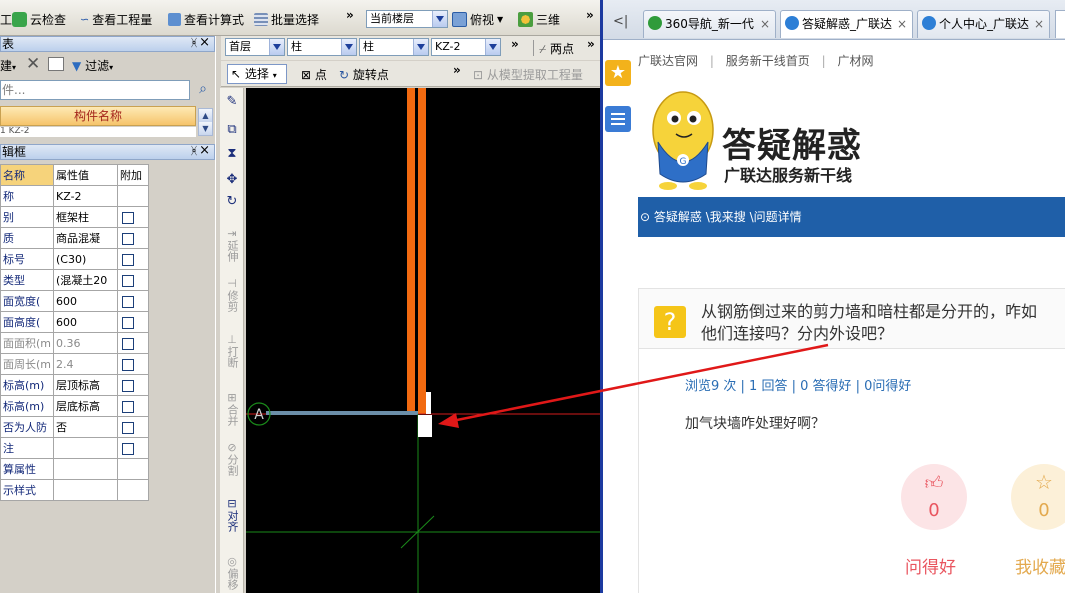 The image size is (1065, 593). I want to click on align-tool: ⊟ 对齐, so click(232, 515).